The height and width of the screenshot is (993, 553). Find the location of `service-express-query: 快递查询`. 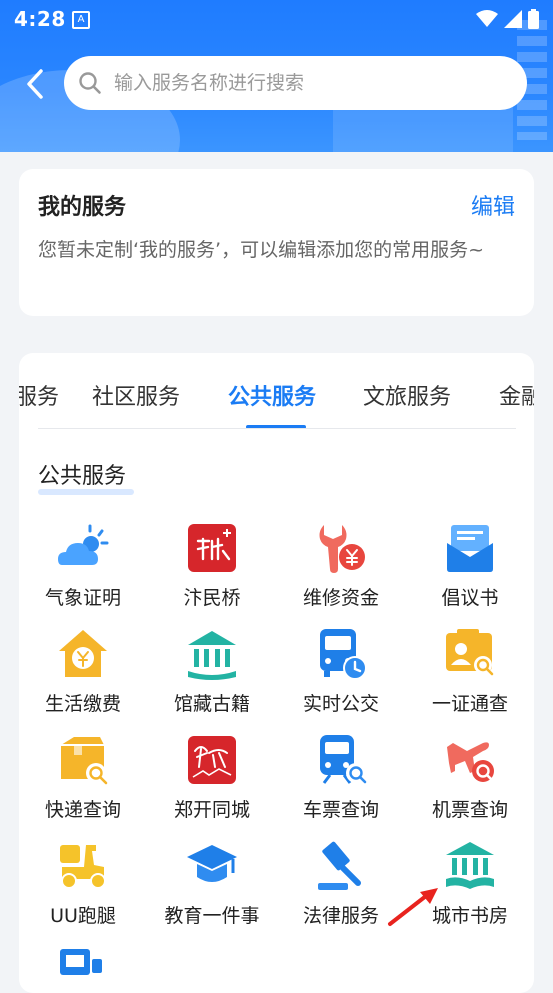

service-express-query: 快递查询 is located at coordinates (83, 783).